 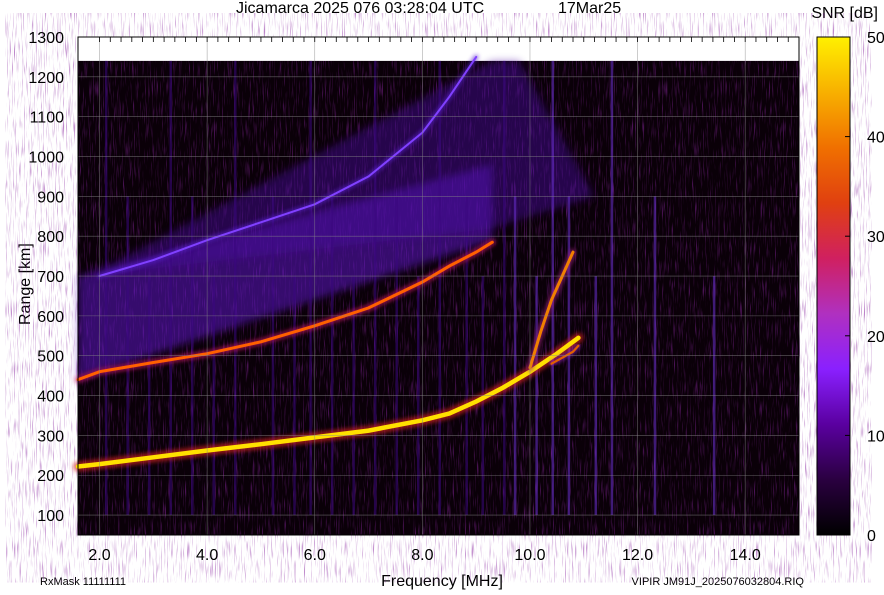 I want to click on no-data-band, so click(x=438, y=49).